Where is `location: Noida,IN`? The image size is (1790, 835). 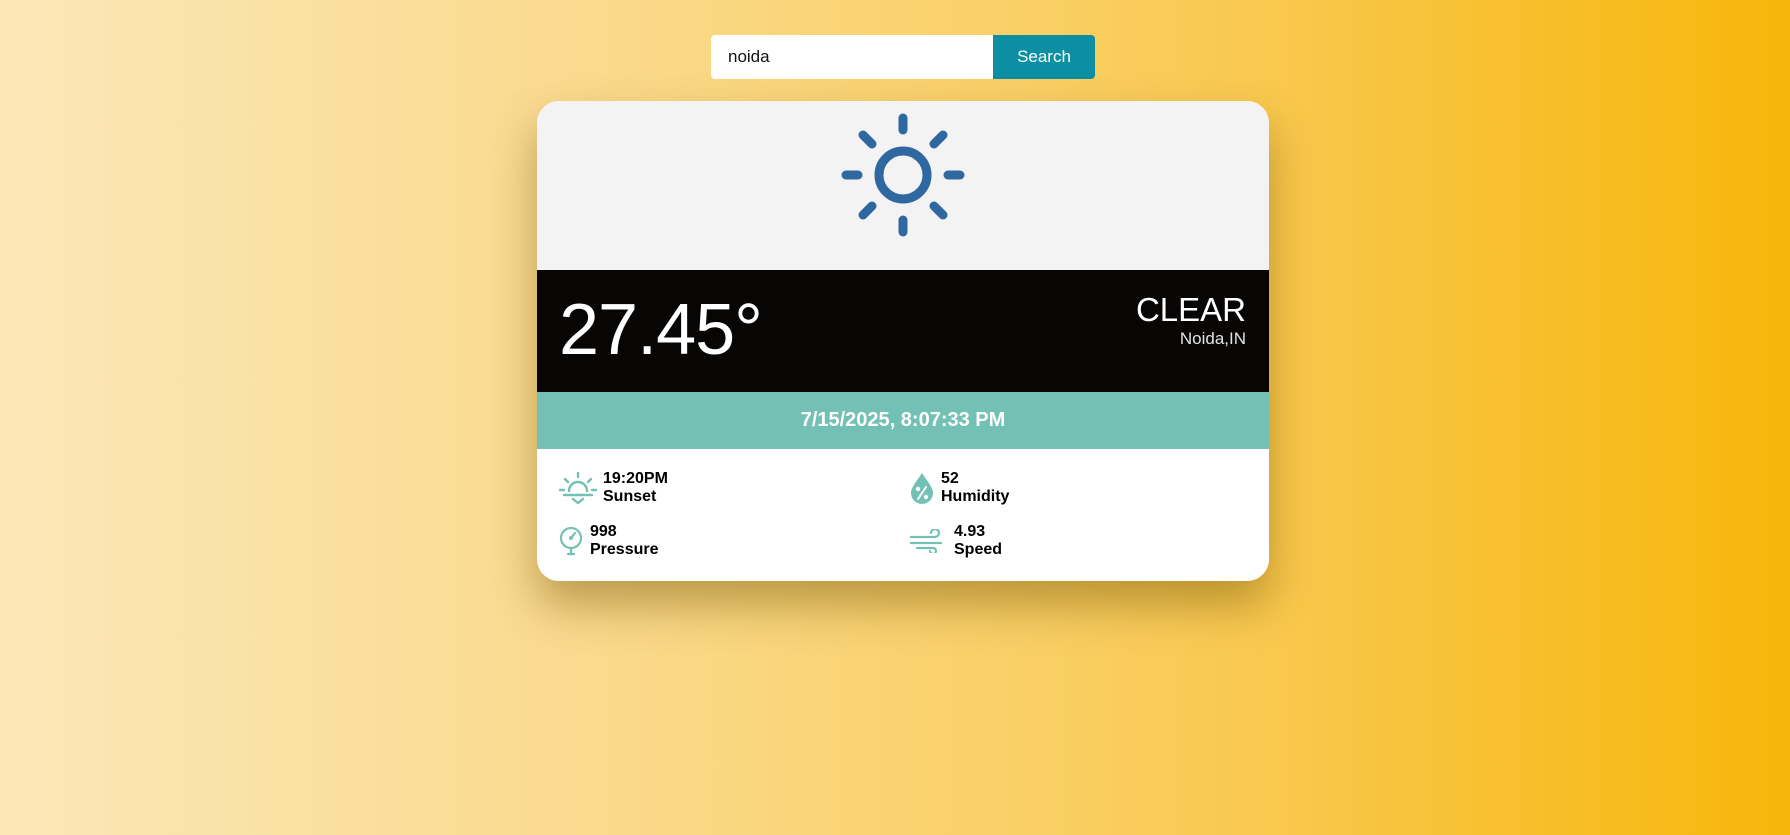 location: Noida,IN is located at coordinates (1212, 338).